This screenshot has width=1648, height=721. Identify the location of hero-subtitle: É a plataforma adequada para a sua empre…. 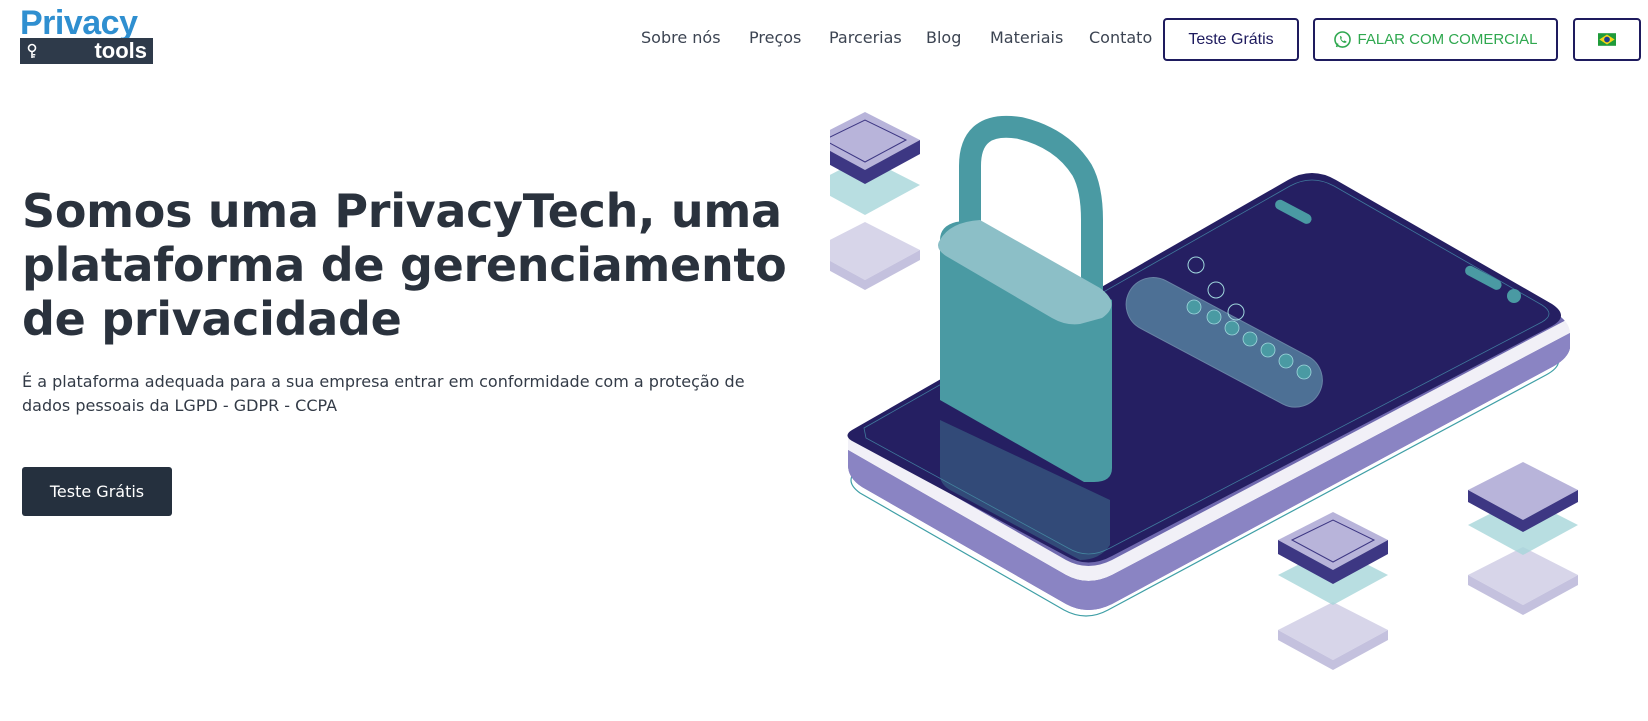
(383, 393).